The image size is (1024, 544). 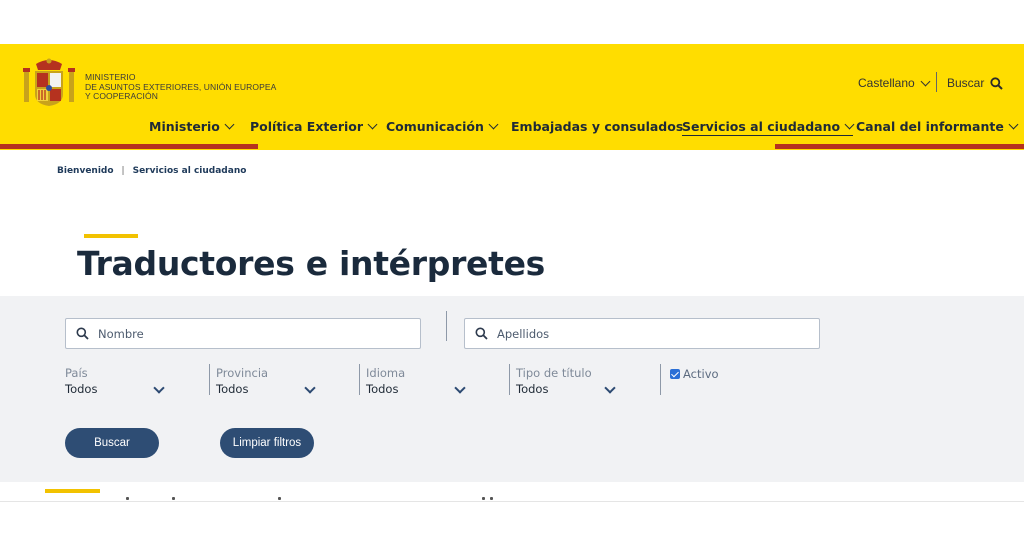 What do you see at coordinates (268, 381) in the screenshot?
I see `provincia-select: Provincia Todos` at bounding box center [268, 381].